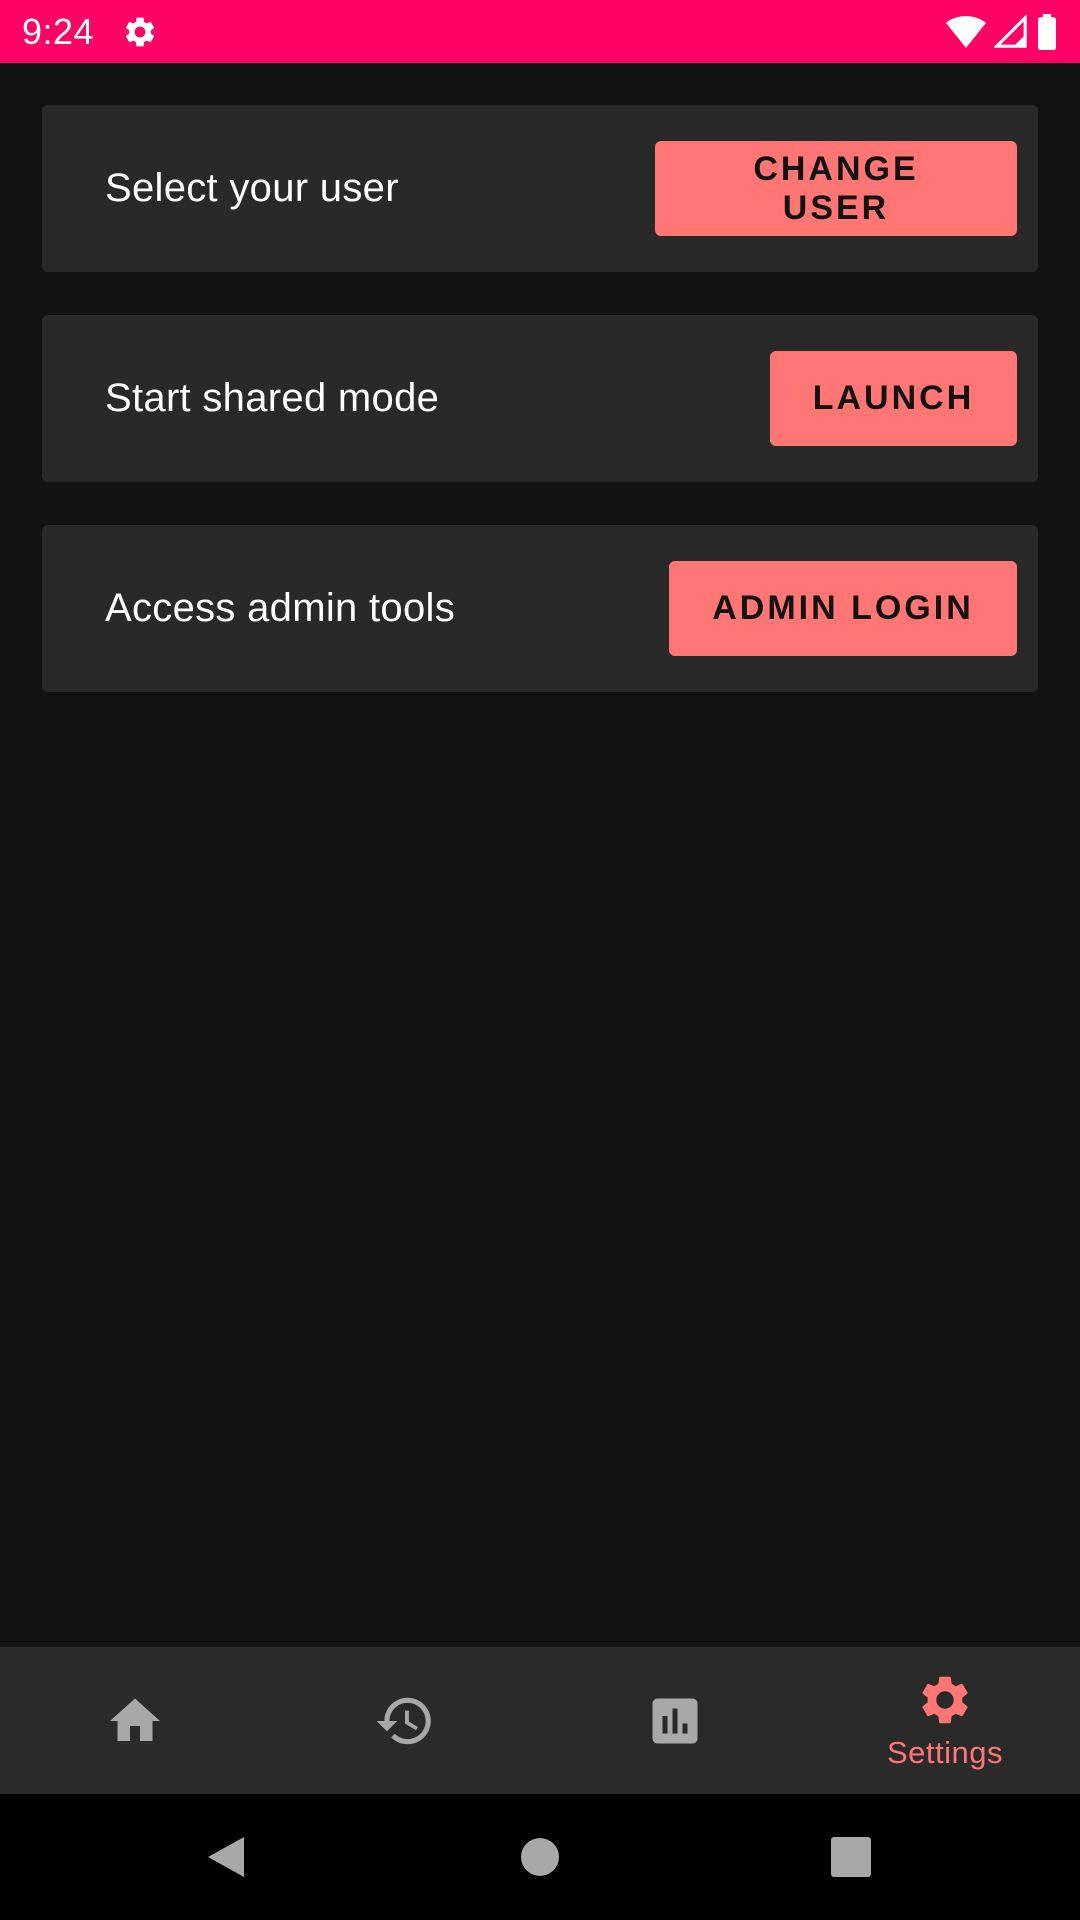 This screenshot has width=1080, height=1920. I want to click on recents-icon, so click(851, 1857).